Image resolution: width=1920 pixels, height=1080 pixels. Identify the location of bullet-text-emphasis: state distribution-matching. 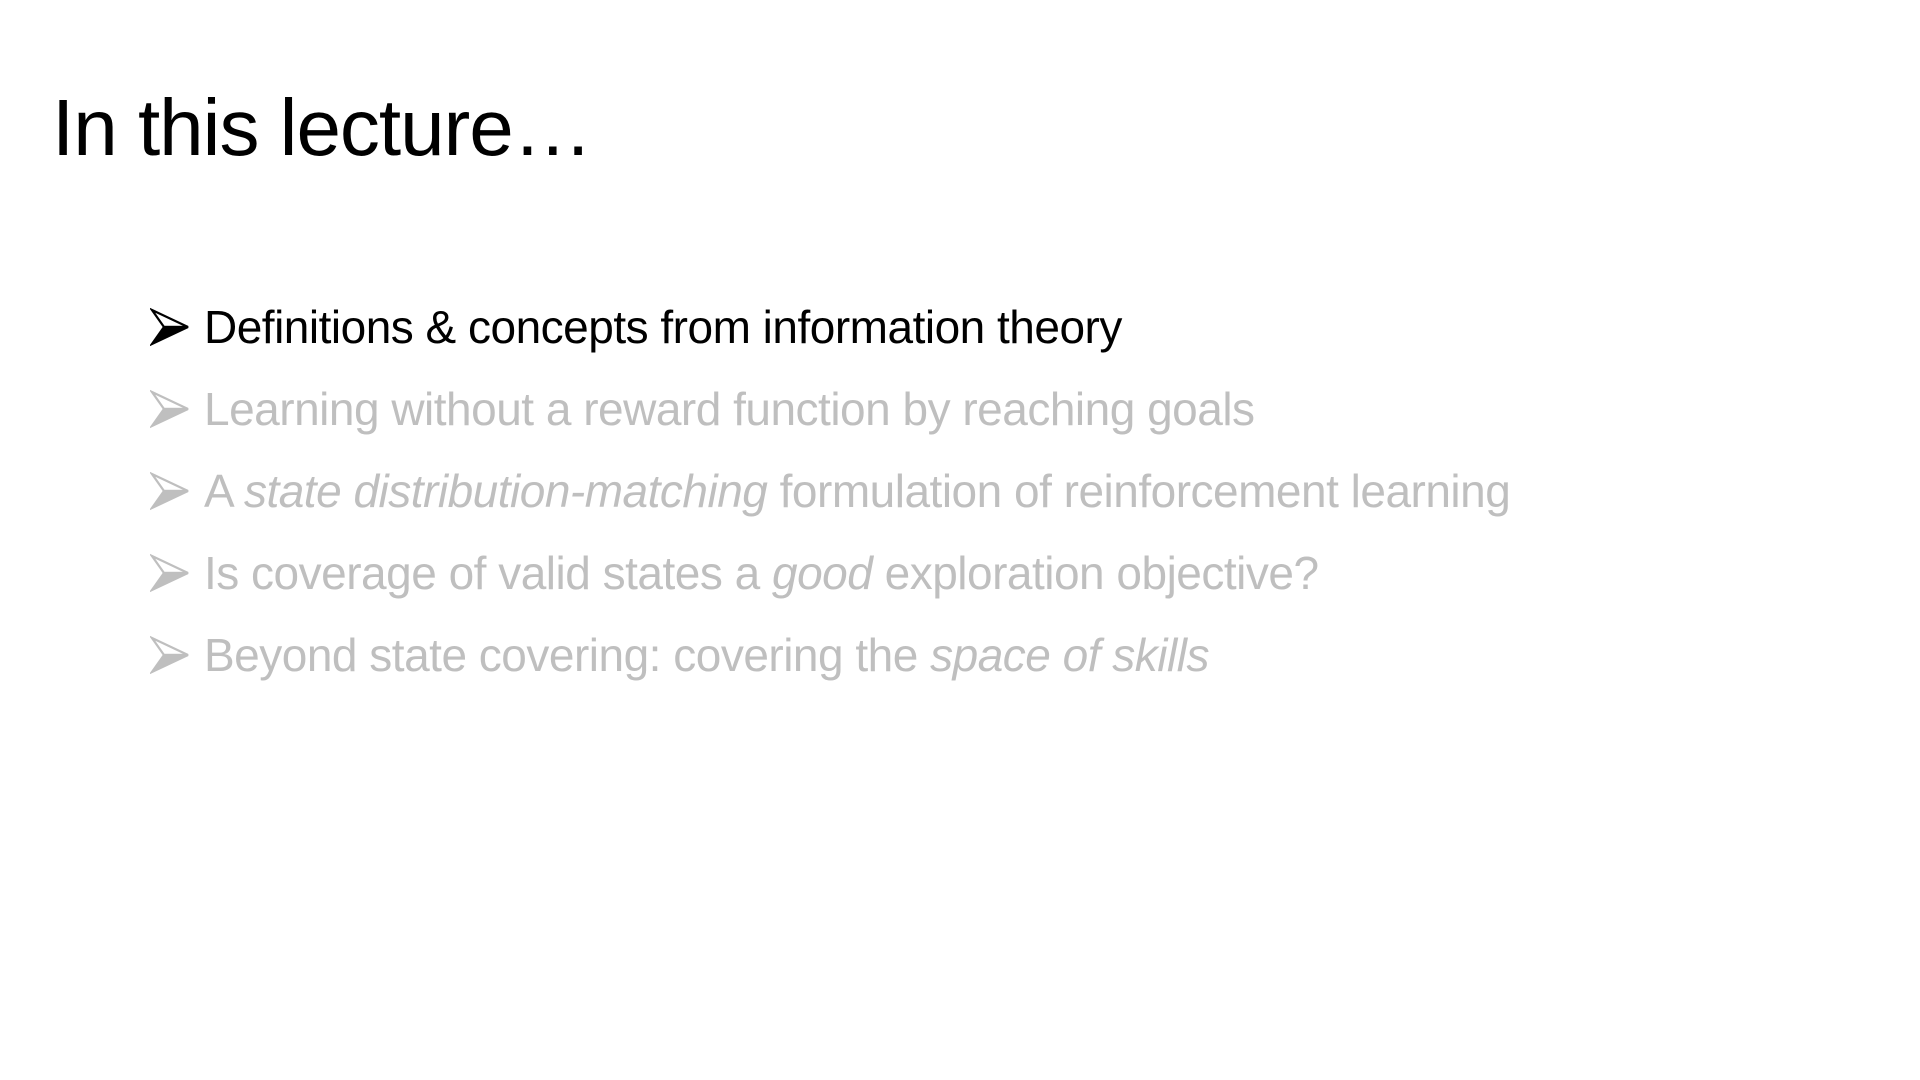
(505, 491).